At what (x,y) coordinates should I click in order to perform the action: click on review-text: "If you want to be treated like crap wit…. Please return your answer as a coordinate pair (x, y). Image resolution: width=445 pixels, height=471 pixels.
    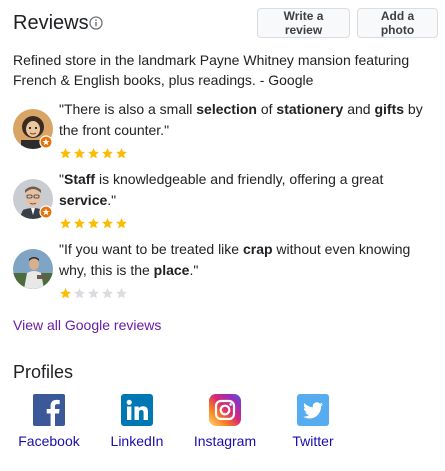
    Looking at the image, I should click on (249, 260).